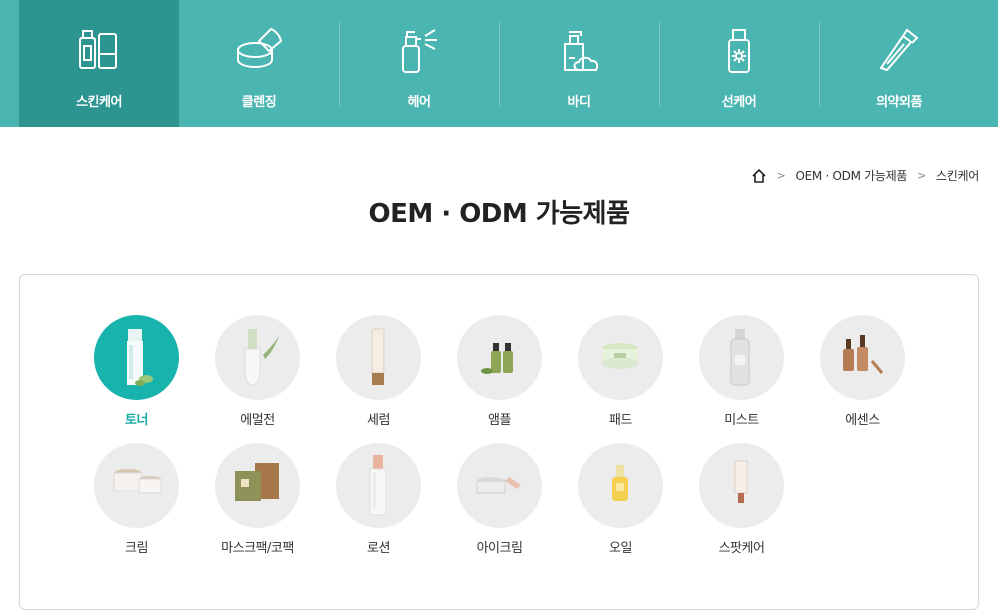 The width and height of the screenshot is (998, 613). What do you see at coordinates (899, 50) in the screenshot?
I see `tube-icon` at bounding box center [899, 50].